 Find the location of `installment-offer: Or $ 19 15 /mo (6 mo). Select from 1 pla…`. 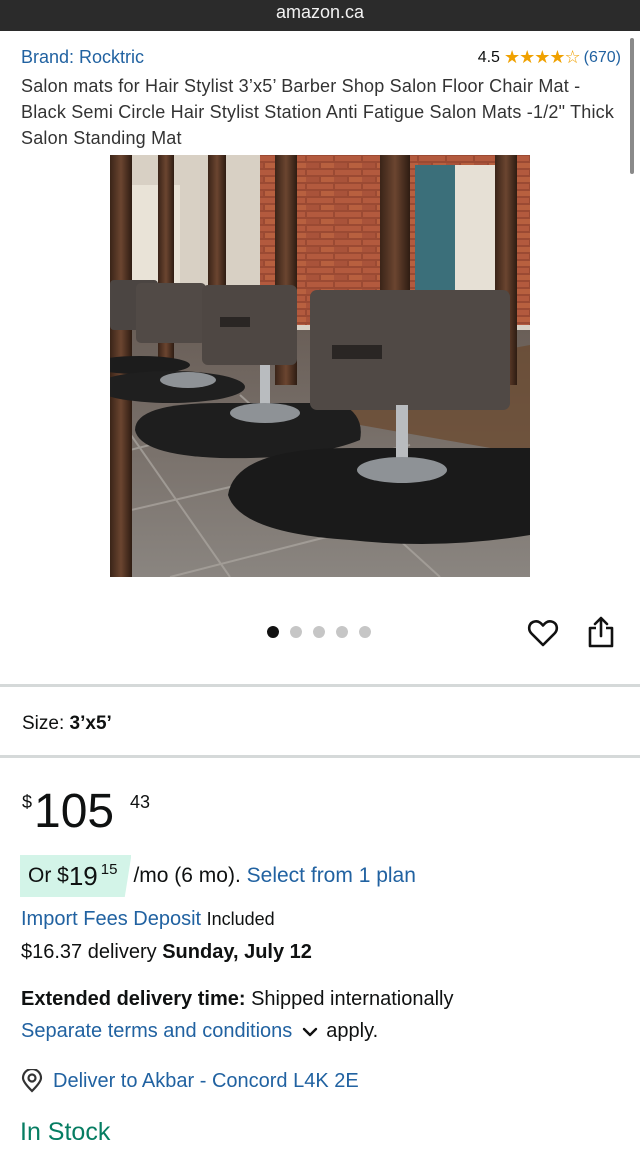

installment-offer: Or $ 19 15 /mo (6 mo). Select from 1 pla… is located at coordinates (218, 876).